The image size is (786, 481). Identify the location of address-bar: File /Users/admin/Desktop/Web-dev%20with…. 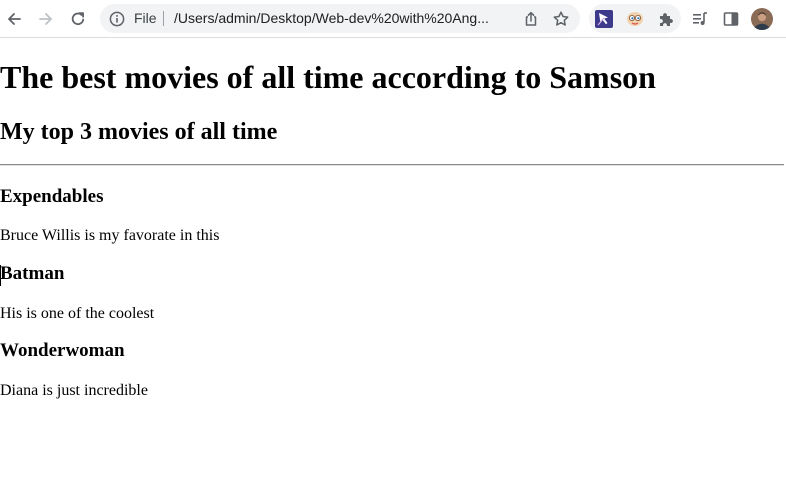
(340, 18).